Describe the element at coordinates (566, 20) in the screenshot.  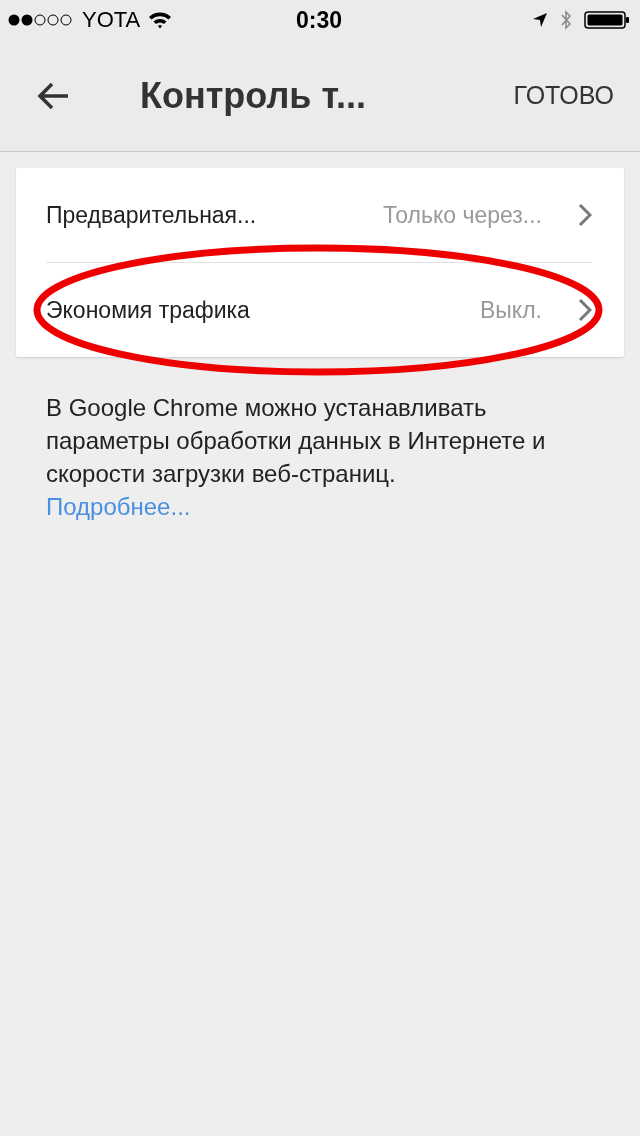
I see `bluetooth-icon` at that location.